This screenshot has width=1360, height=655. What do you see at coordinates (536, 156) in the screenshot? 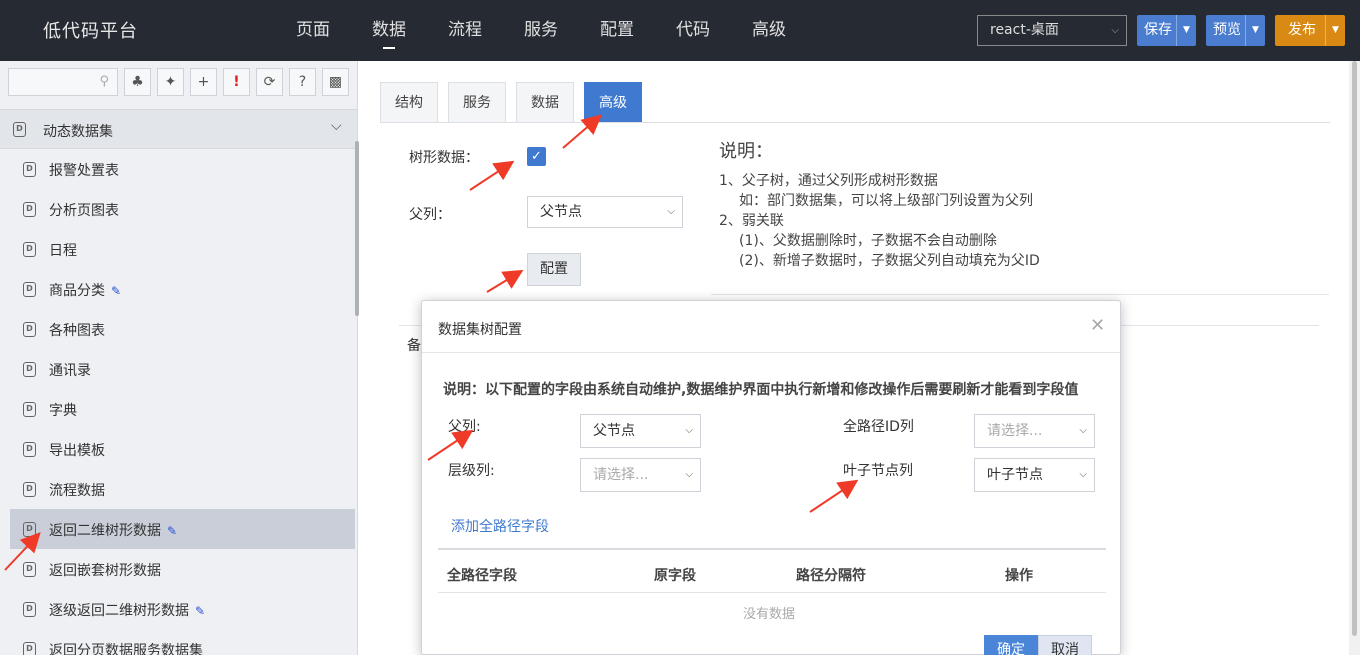
I see `tree-data-checkbox: ✓` at bounding box center [536, 156].